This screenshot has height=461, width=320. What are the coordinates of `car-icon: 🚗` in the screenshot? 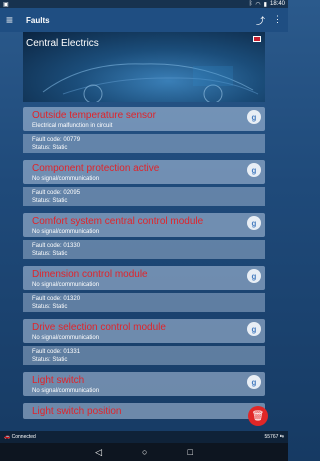 It's located at (7, 437).